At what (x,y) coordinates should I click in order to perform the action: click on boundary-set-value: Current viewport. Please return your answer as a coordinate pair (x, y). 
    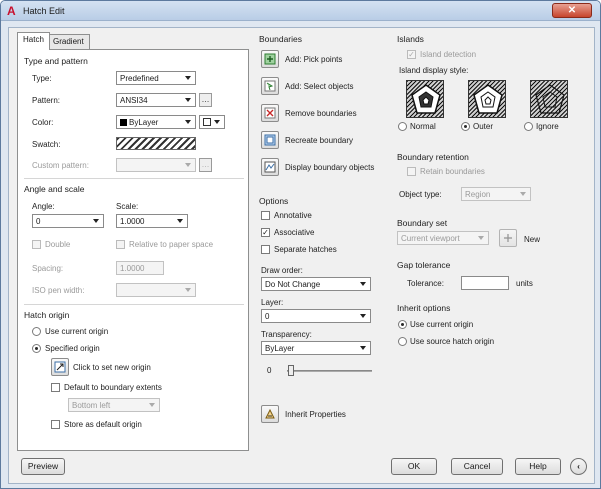
    Looking at the image, I should click on (430, 238).